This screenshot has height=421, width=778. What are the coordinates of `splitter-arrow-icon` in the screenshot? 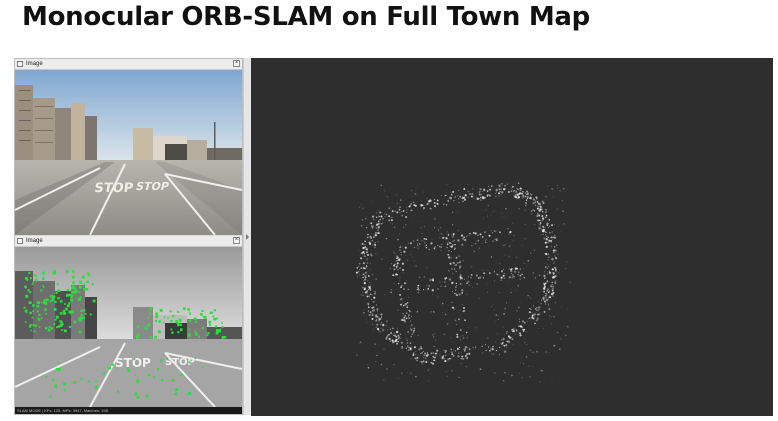 It's located at (247, 237).